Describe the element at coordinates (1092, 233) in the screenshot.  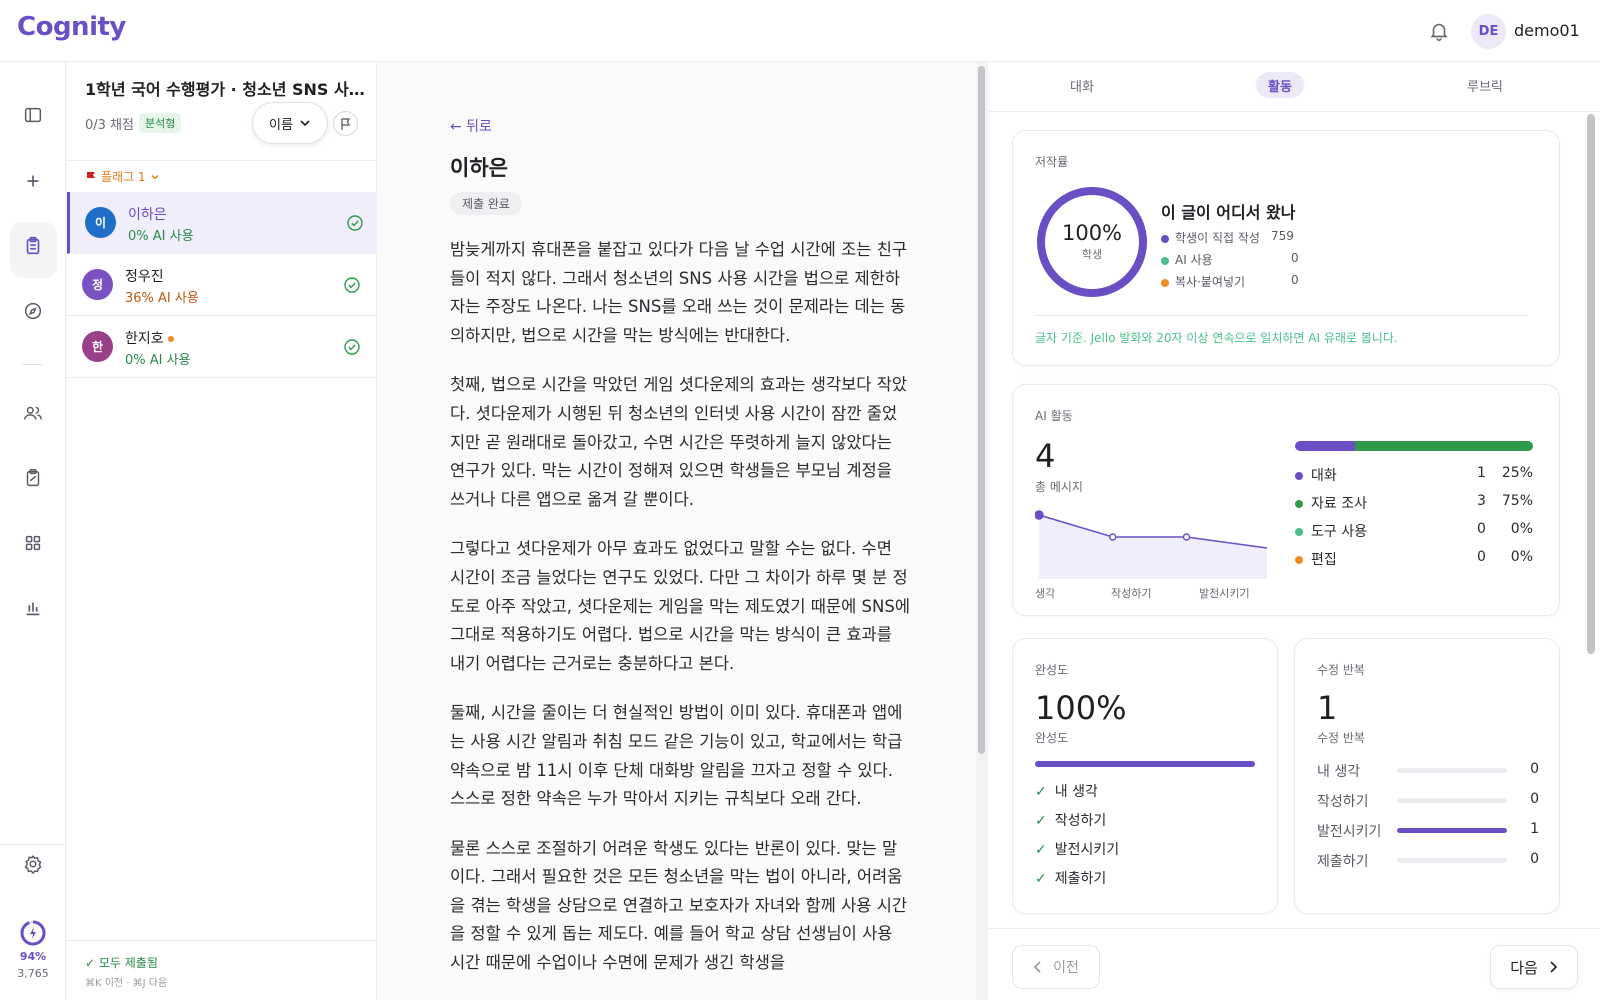
I see `authorship-percent: 100%` at that location.